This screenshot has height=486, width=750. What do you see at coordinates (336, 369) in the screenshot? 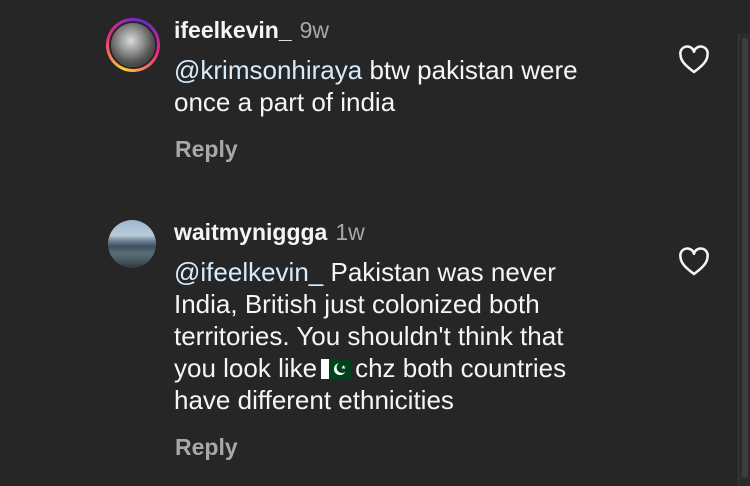
I see `pakistan-flag-icon` at bounding box center [336, 369].